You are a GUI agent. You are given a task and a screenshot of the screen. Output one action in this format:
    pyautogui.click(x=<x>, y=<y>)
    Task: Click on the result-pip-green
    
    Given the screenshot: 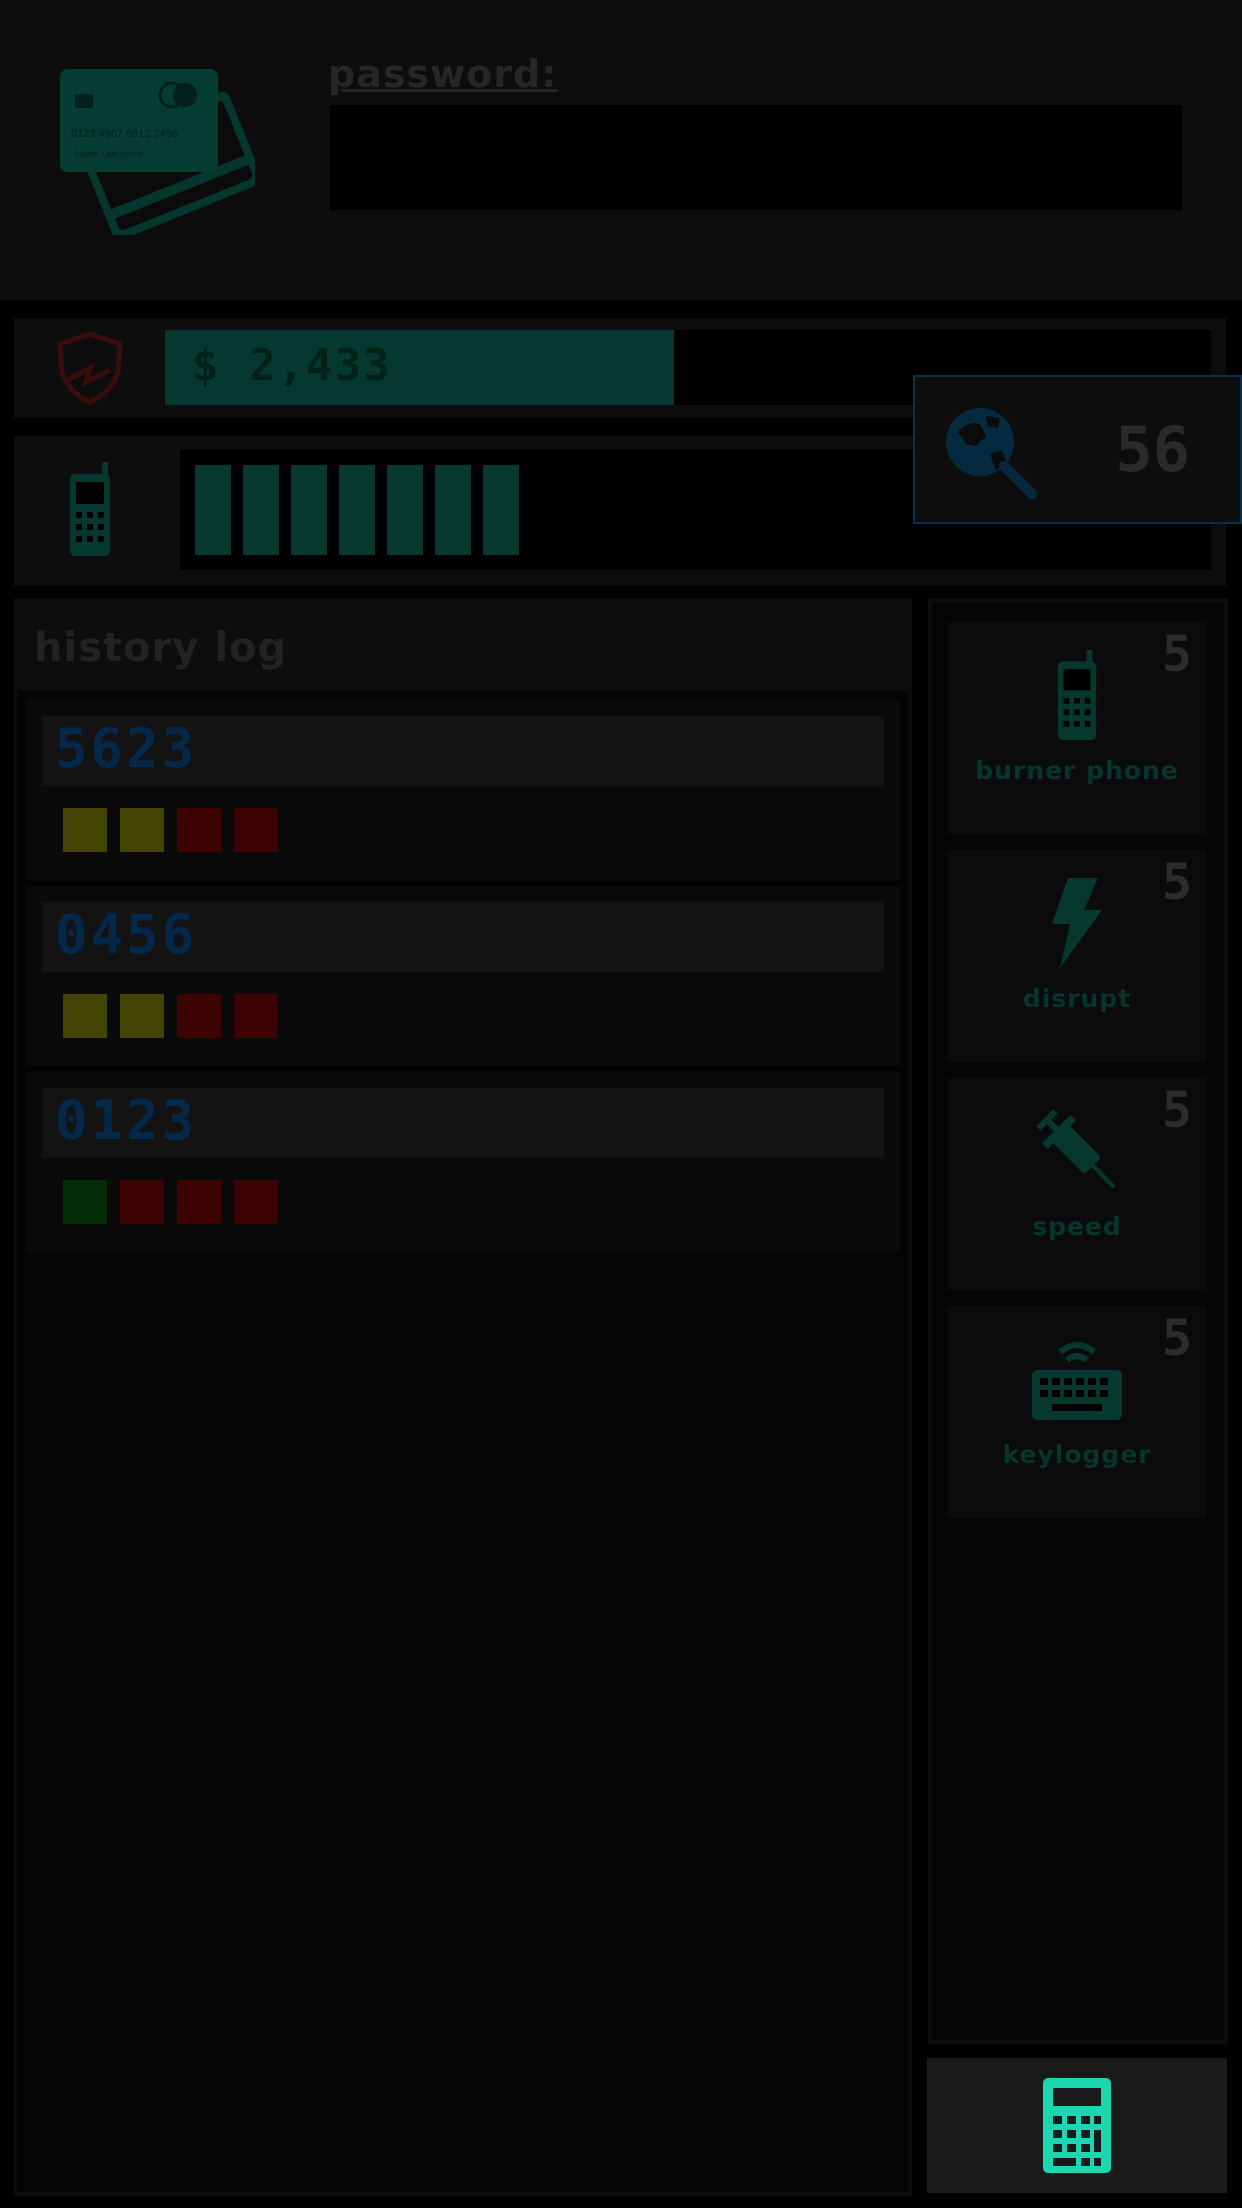 What is the action you would take?
    pyautogui.click(x=85, y=1202)
    